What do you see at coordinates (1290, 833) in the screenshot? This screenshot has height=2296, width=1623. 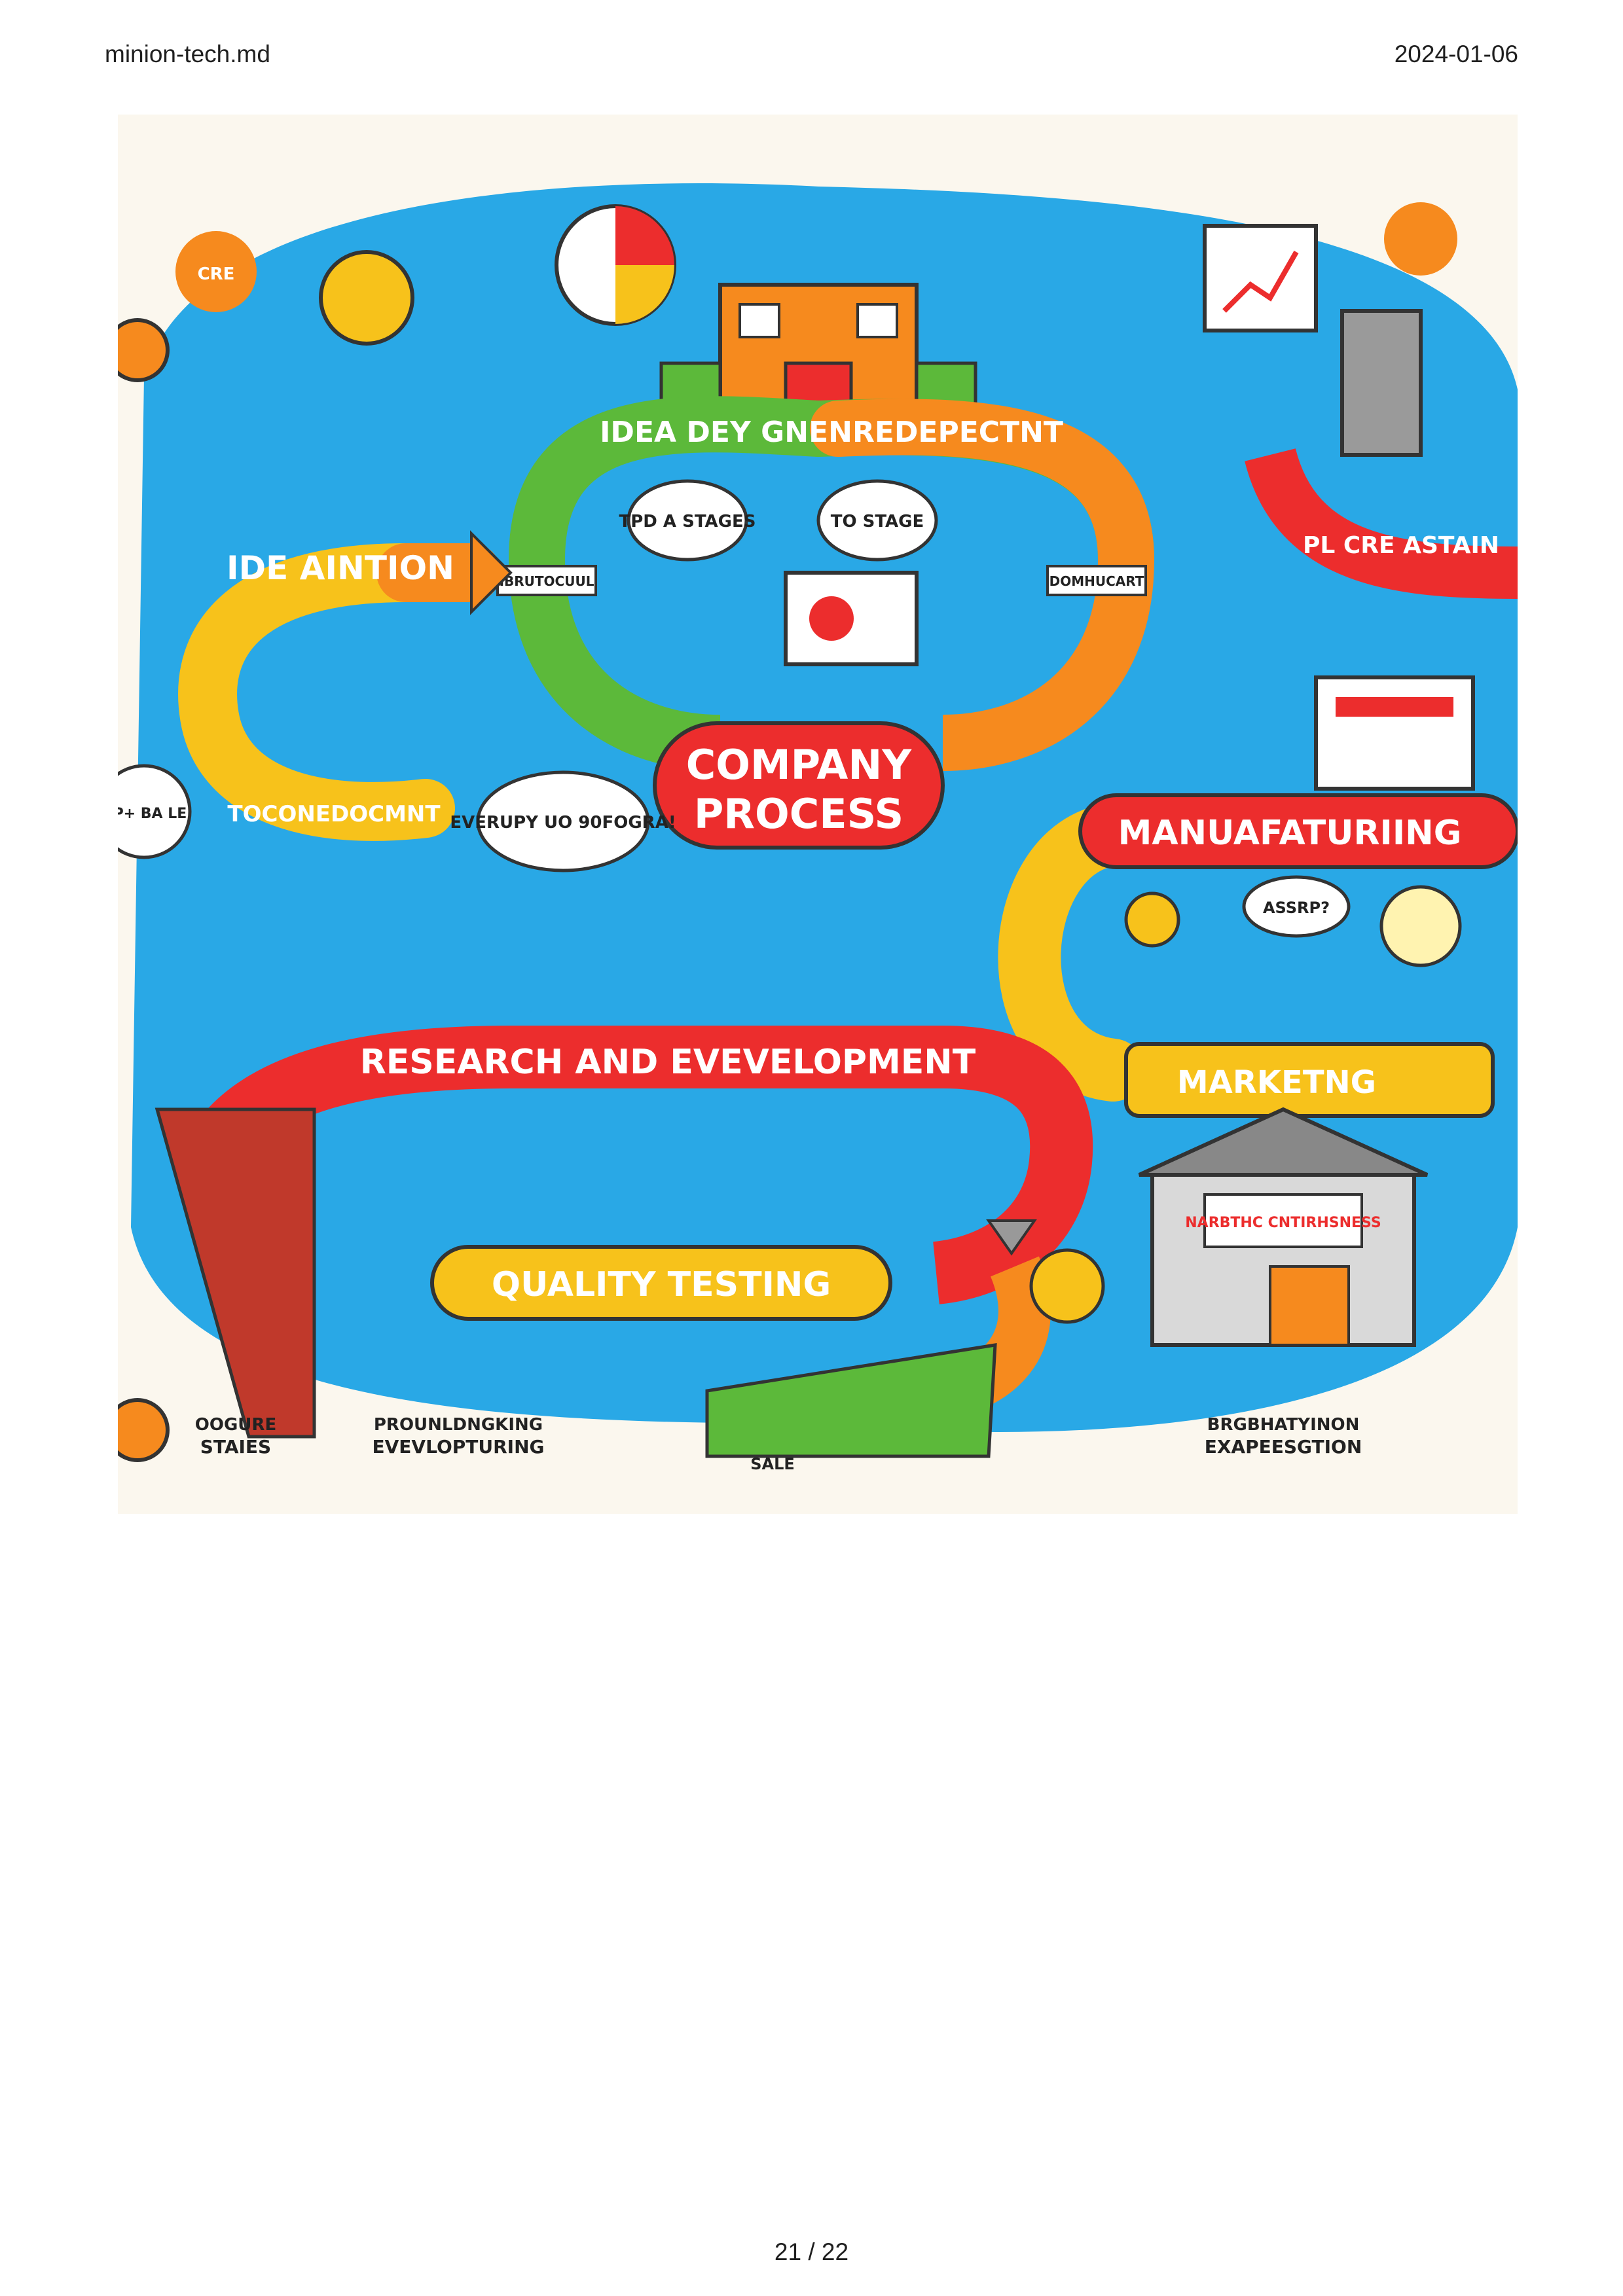 I see `svg-text: MANUAFATURIING` at bounding box center [1290, 833].